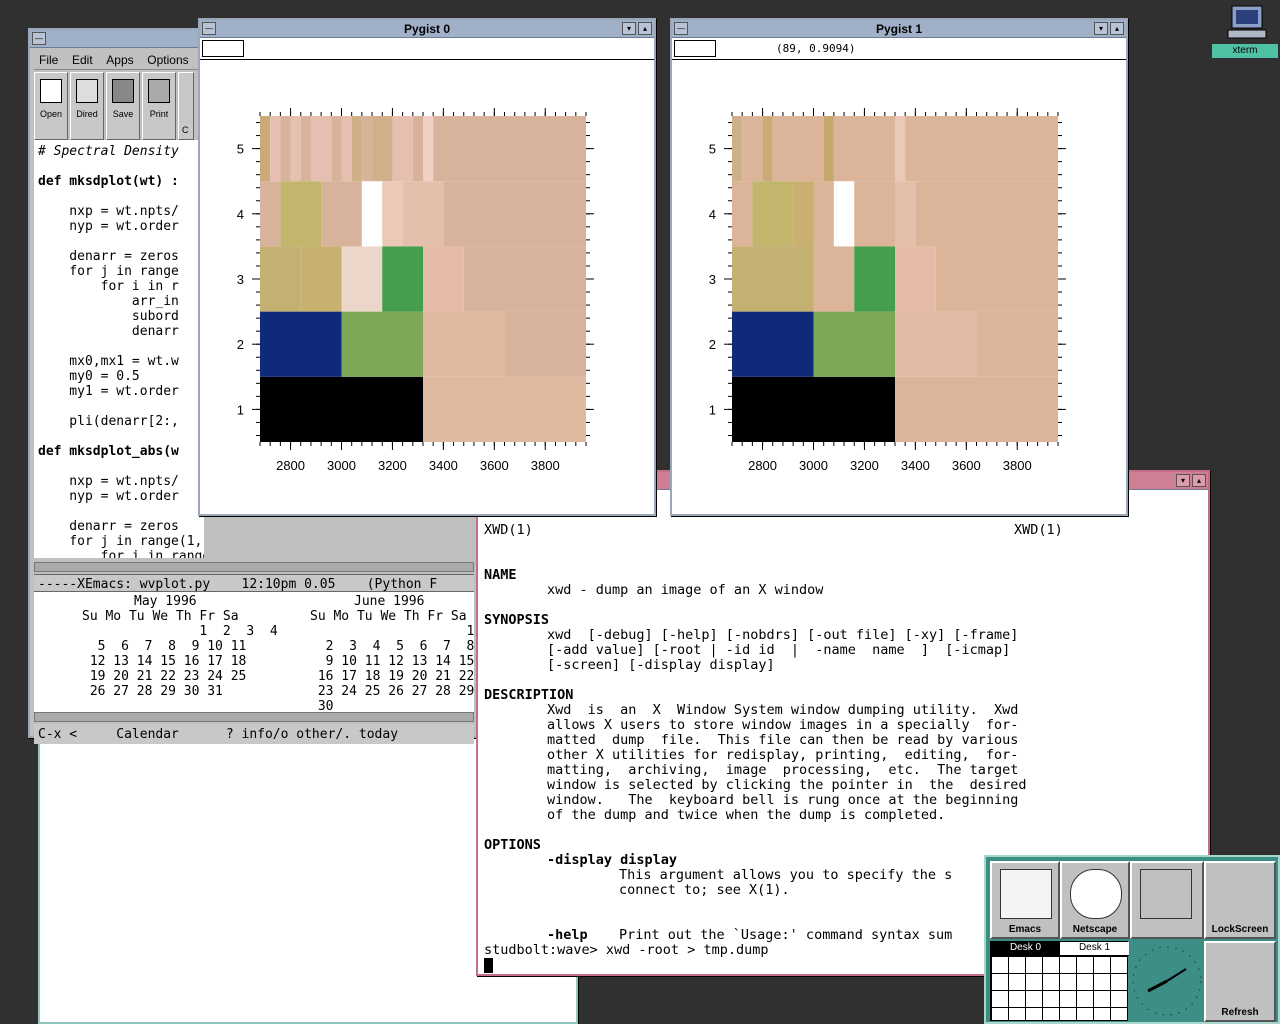  I want to click on code-line: nyp = wt.order, so click(108, 496).